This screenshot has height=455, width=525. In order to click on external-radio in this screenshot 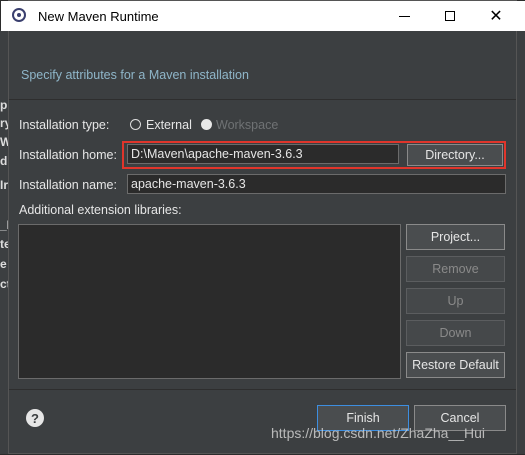, I will do `click(135, 124)`.